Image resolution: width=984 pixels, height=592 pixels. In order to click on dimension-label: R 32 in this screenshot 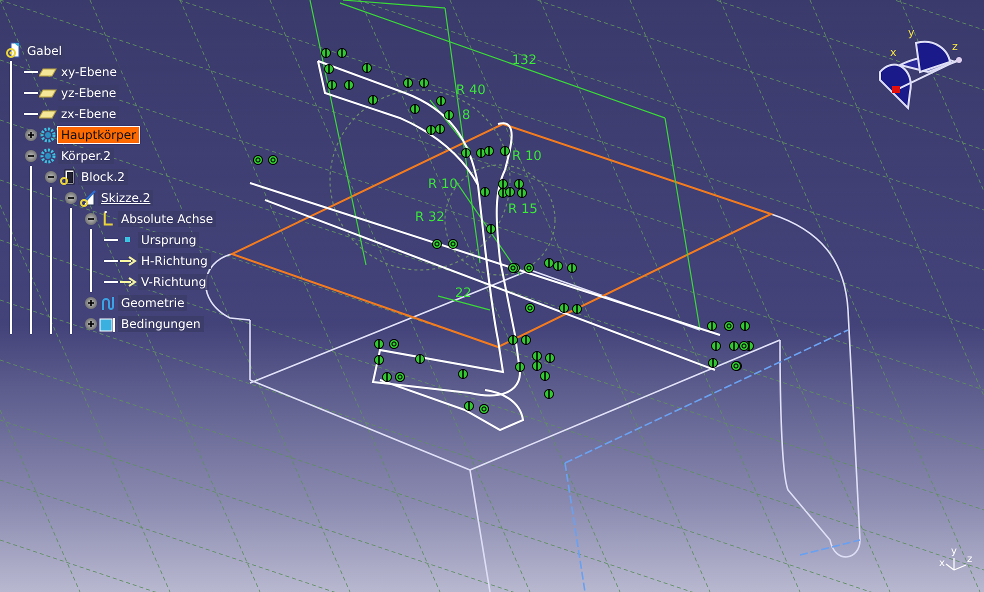, I will do `click(430, 217)`.